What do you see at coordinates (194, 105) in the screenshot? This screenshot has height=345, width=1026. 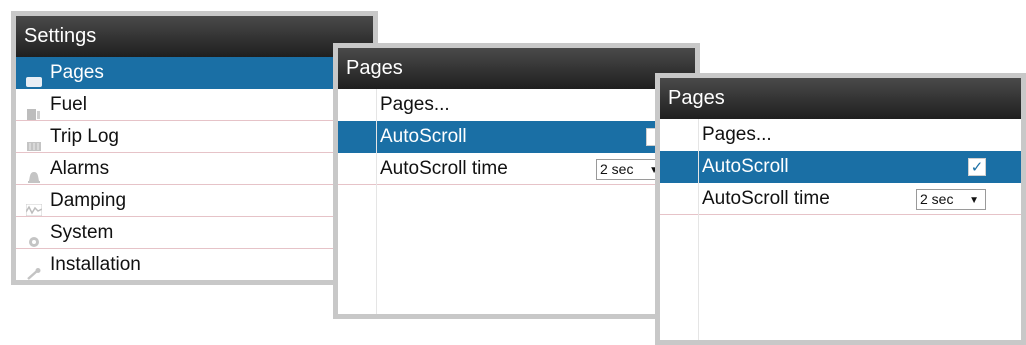 I see `menu-item-fuel: Fuel` at bounding box center [194, 105].